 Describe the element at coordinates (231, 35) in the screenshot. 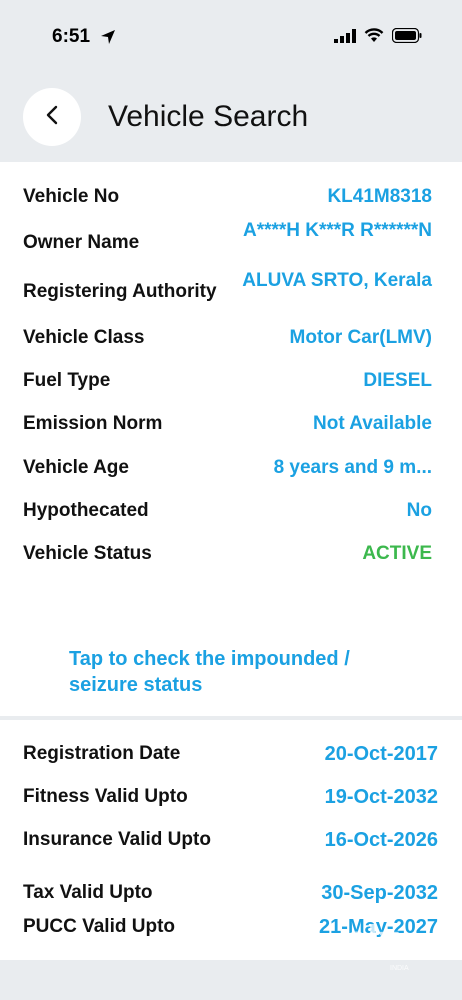

I see `status-bar: 6:51` at that location.